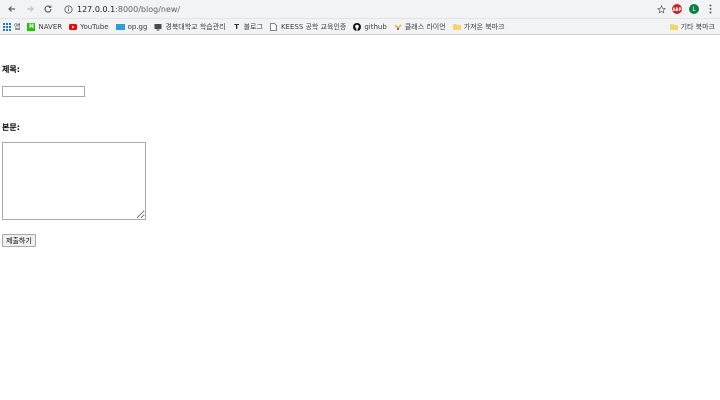  I want to click on apps-grid-icon, so click(7, 26).